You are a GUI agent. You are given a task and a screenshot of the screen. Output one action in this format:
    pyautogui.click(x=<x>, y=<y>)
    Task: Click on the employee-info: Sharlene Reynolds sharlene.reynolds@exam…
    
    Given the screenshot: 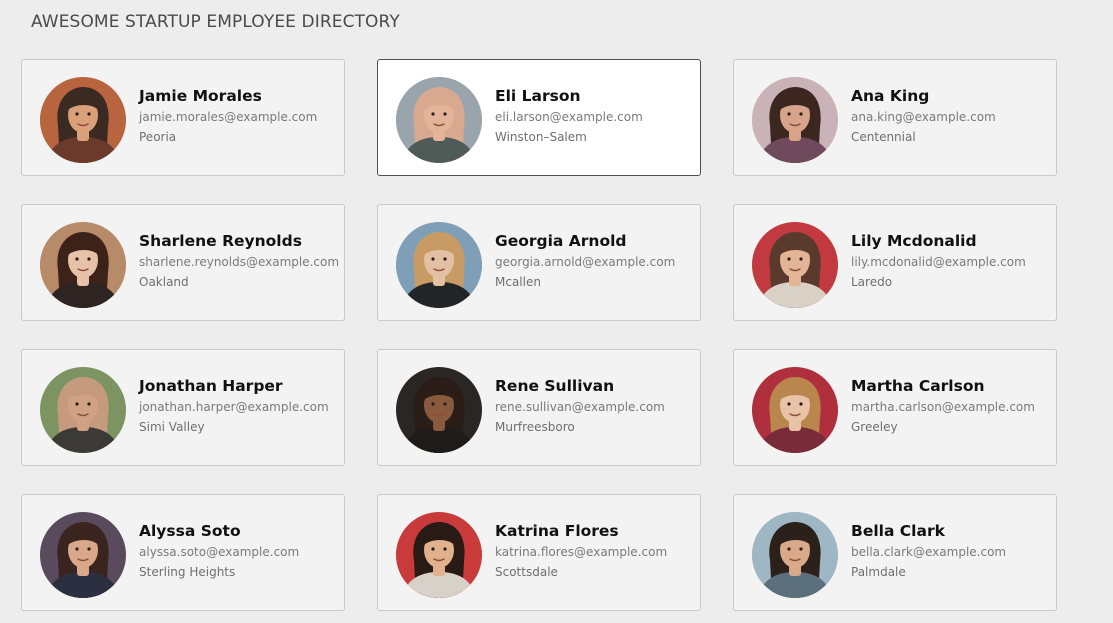 What is the action you would take?
    pyautogui.click(x=239, y=261)
    